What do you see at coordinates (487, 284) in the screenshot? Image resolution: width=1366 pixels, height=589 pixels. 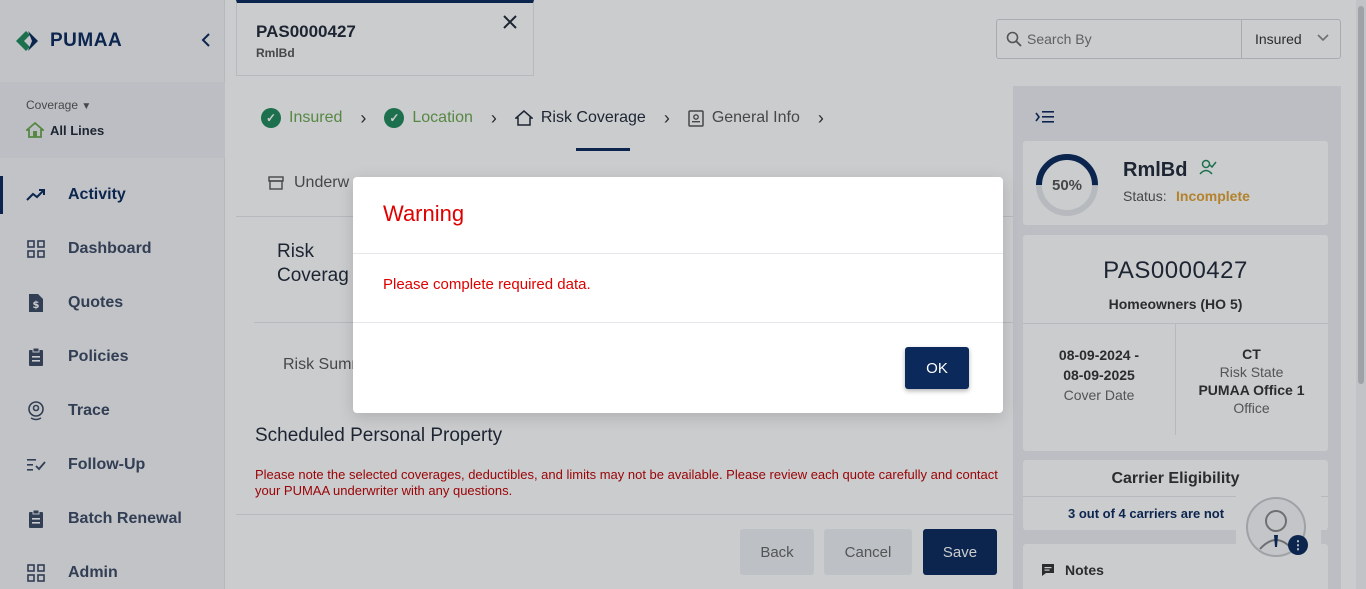 I see `dialog-message: Please complete required data.` at bounding box center [487, 284].